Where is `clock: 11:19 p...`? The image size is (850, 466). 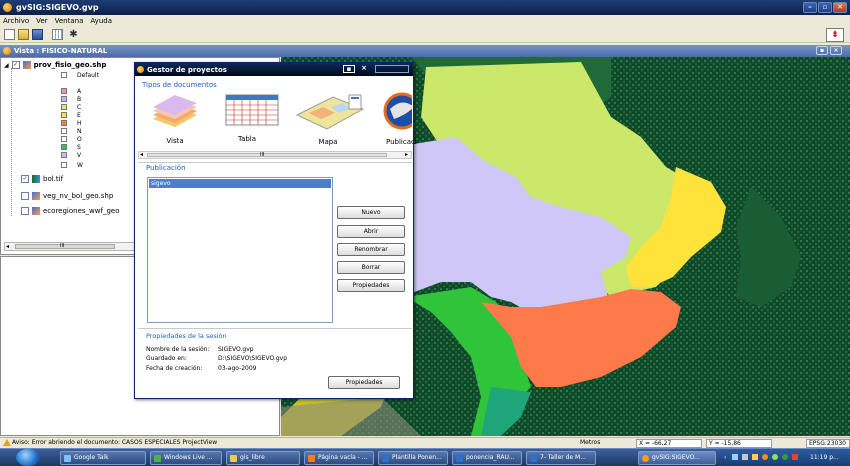 clock: 11:19 p... is located at coordinates (824, 457).